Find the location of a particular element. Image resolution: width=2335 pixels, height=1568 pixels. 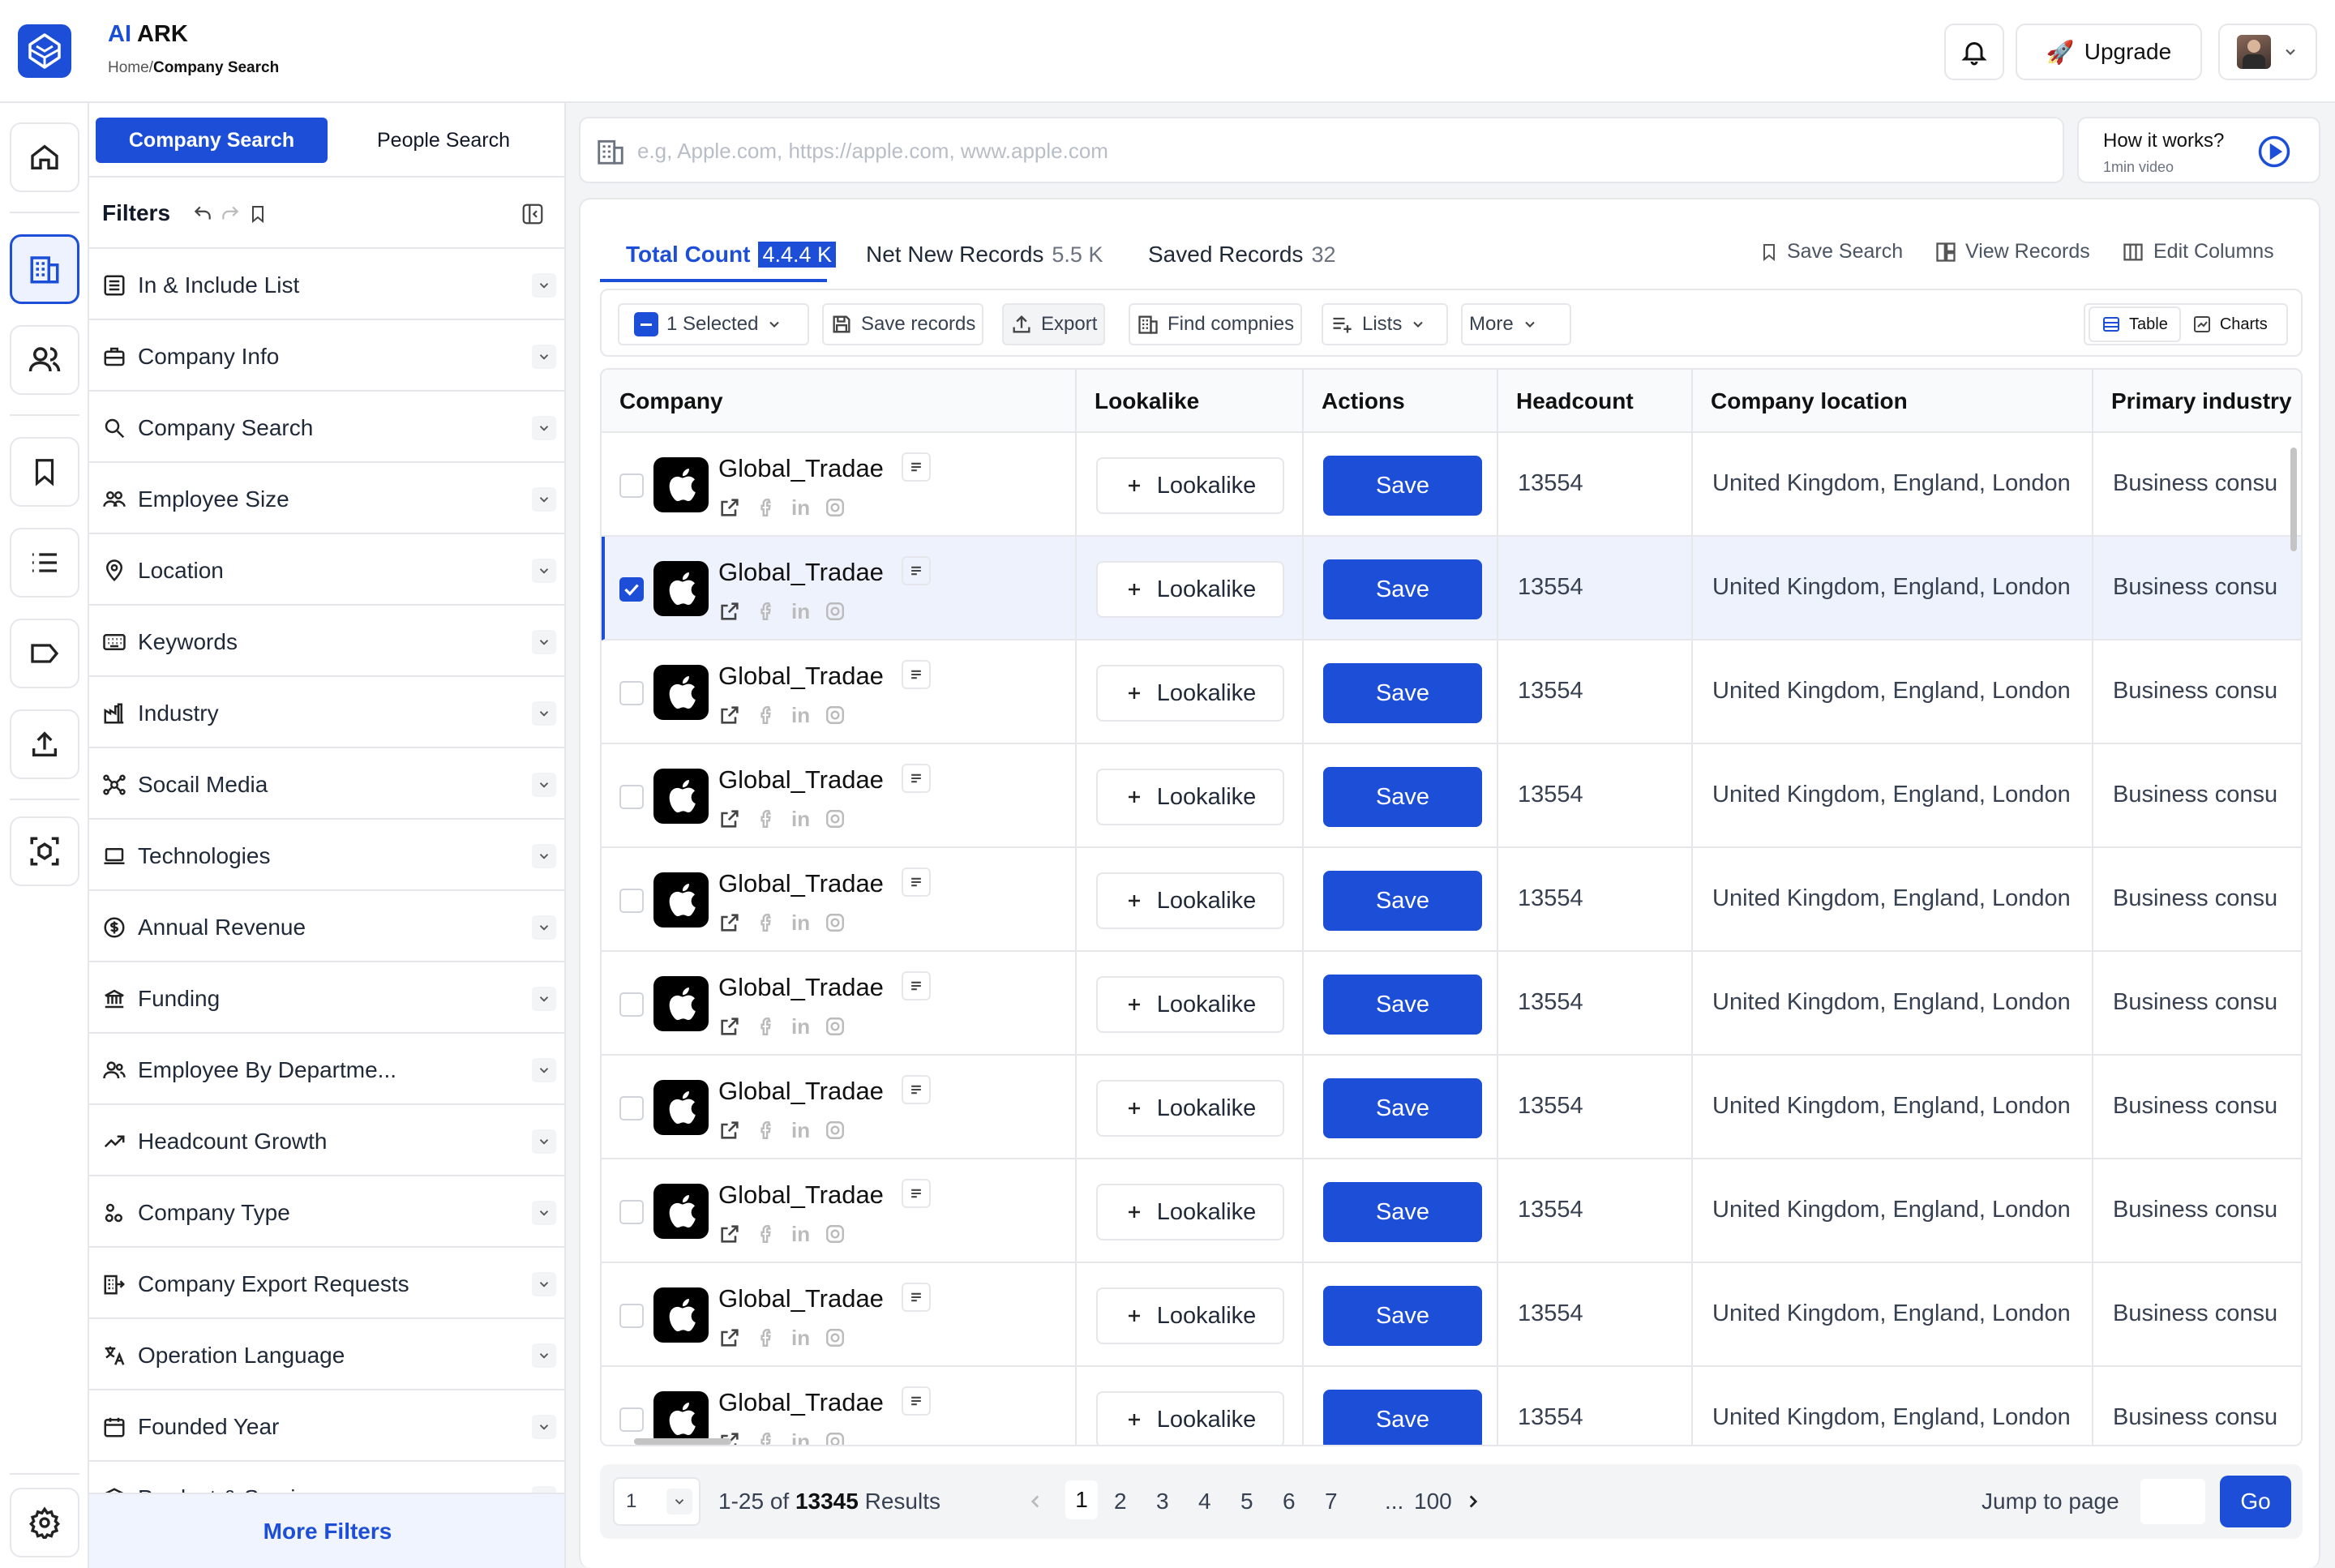

breadcrumb-home: Home/ is located at coordinates (130, 67).